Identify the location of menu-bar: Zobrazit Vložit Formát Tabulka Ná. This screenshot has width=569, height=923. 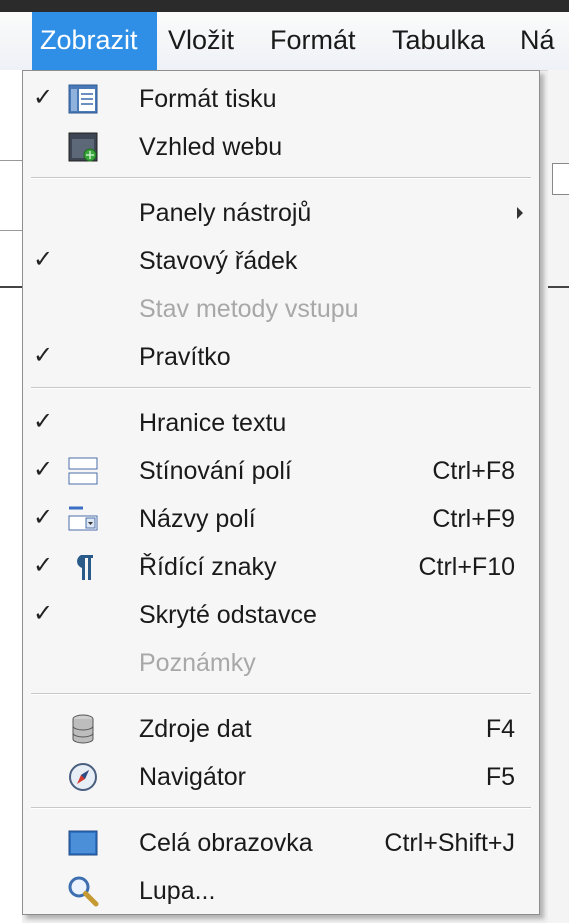
(284, 41).